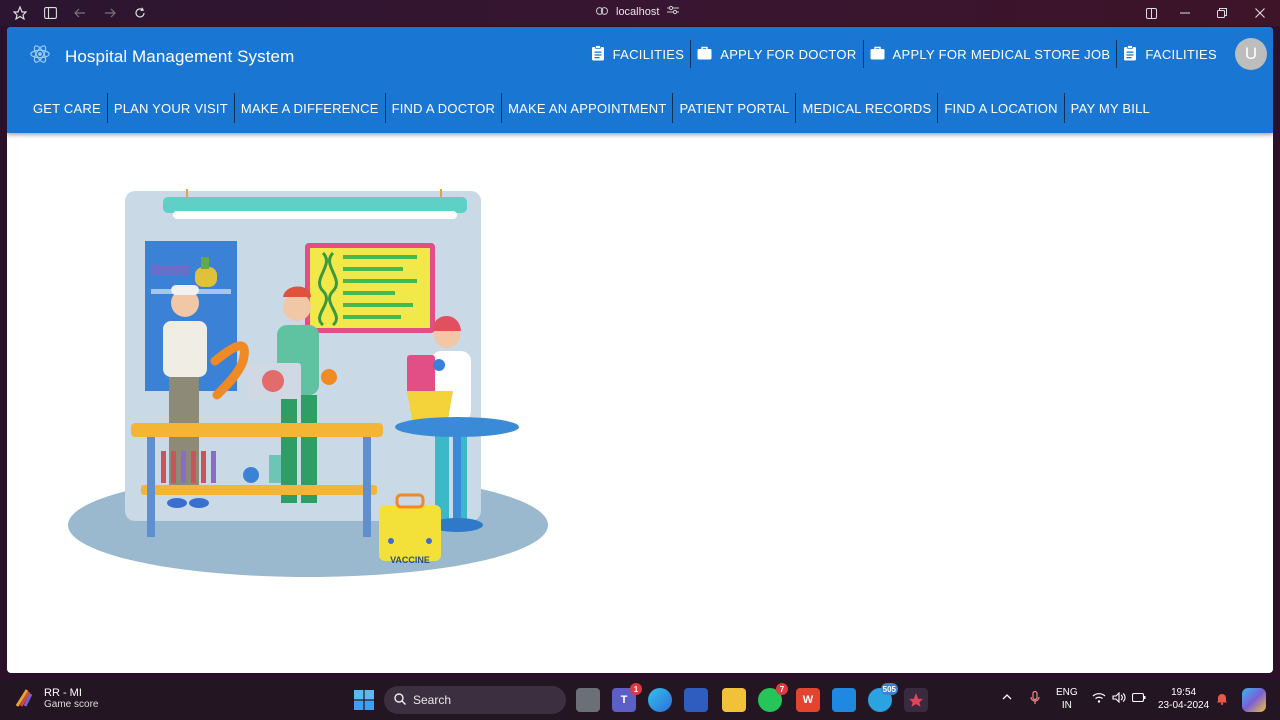 The width and height of the screenshot is (1280, 720). Describe the element at coordinates (1222, 13) in the screenshot. I see `restore-icon` at that location.